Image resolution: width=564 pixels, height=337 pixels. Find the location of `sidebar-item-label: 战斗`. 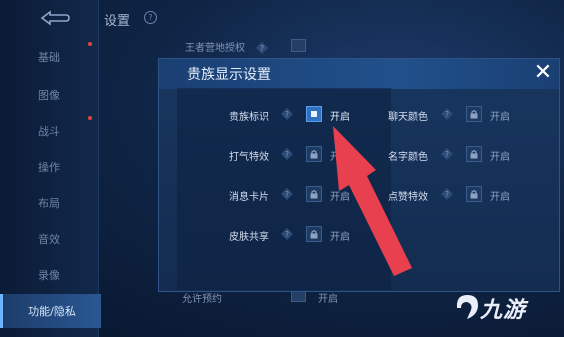

sidebar-item-label: 战斗 is located at coordinates (49, 131).